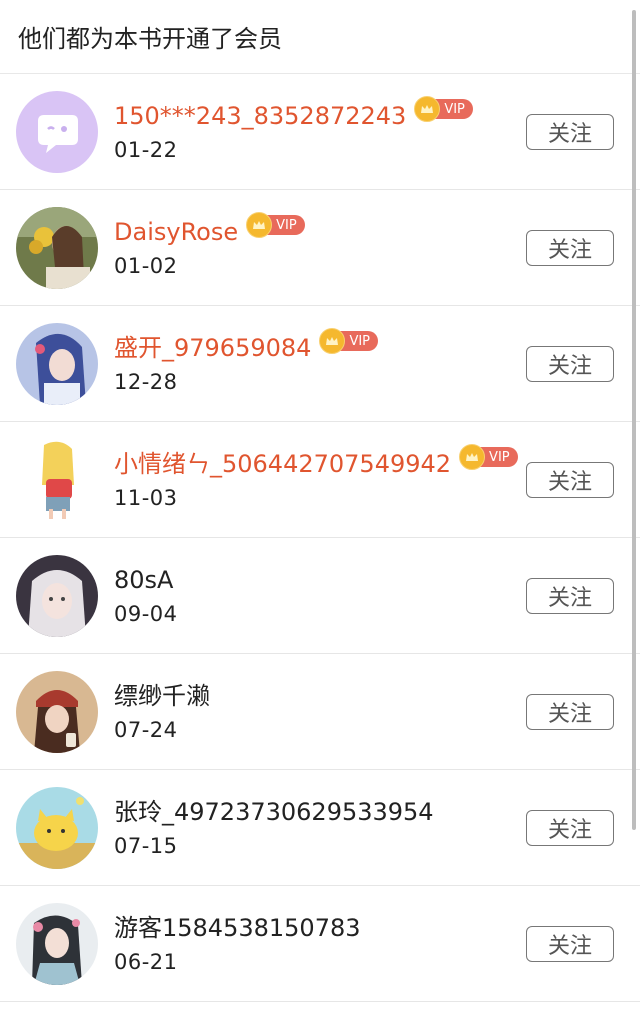 The height and width of the screenshot is (1014, 640). What do you see at coordinates (237, 928) in the screenshot?
I see `member-name: 游客1584538150783` at bounding box center [237, 928].